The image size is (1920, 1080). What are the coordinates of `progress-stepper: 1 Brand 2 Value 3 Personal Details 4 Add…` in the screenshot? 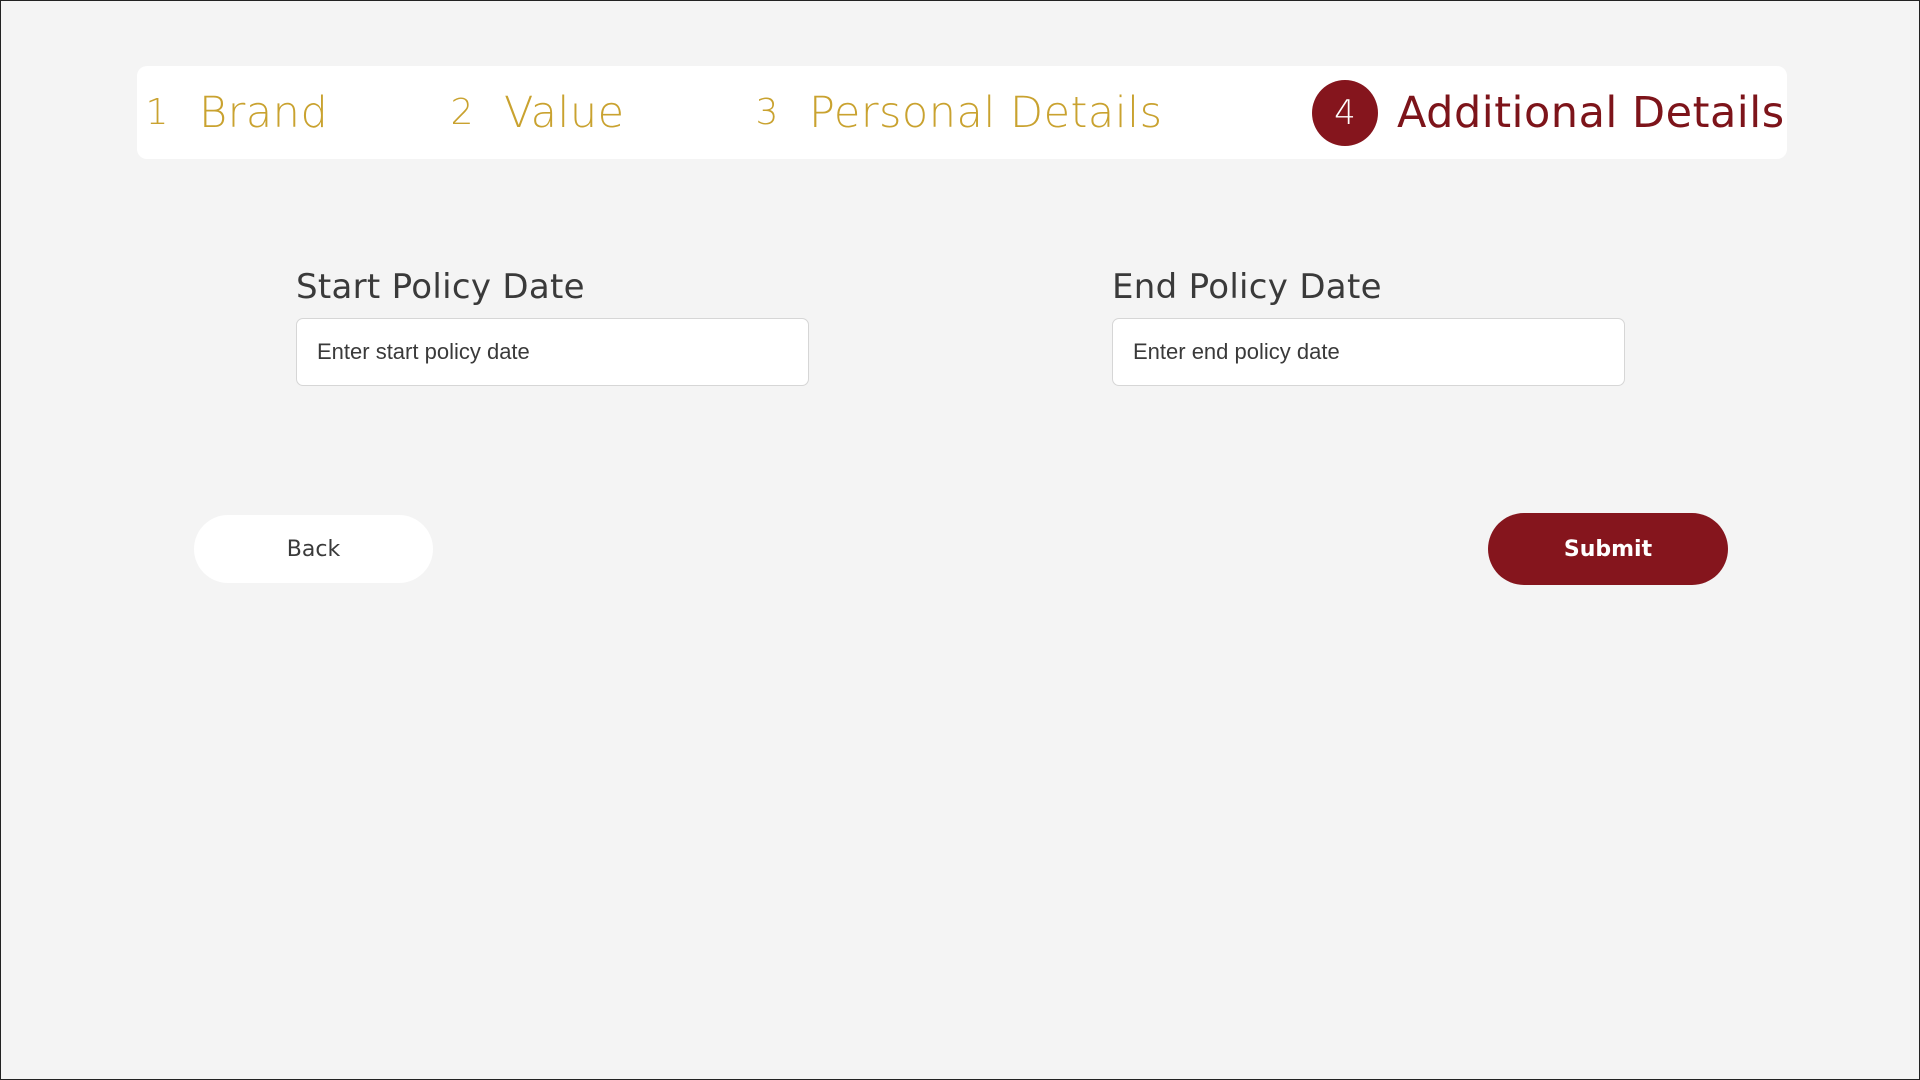 It's located at (962, 112).